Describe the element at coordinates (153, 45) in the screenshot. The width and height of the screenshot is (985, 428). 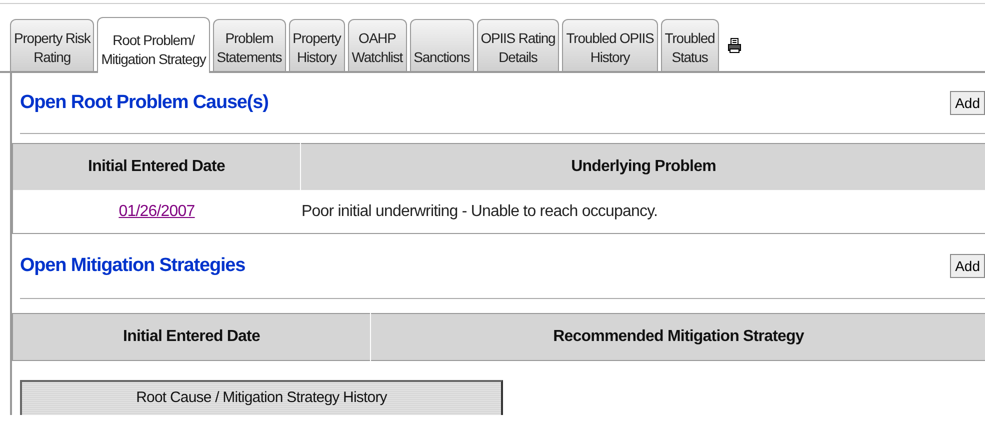
I see `tab: Root Problem/ Mitigation Strategy` at that location.